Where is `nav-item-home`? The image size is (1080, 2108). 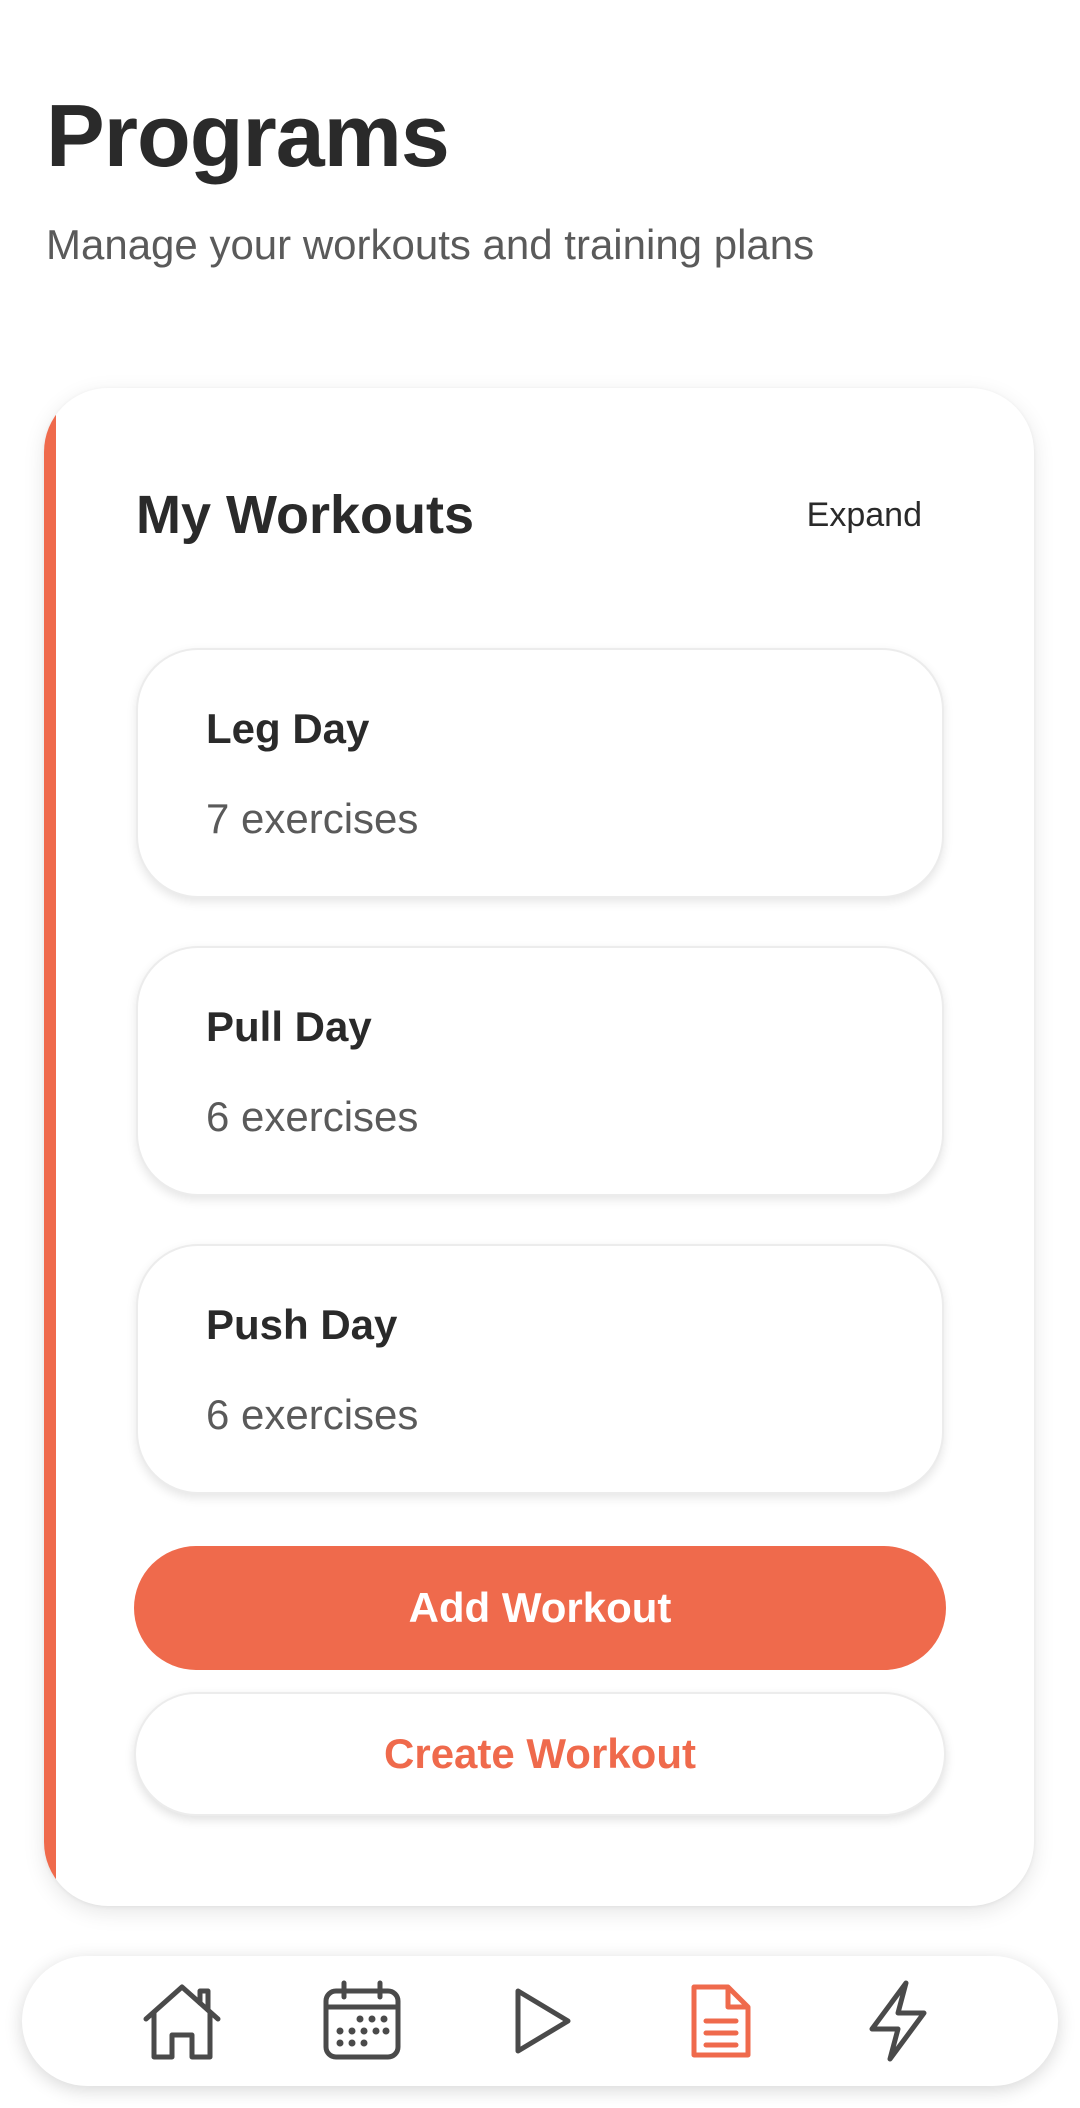 nav-item-home is located at coordinates (182, 2021).